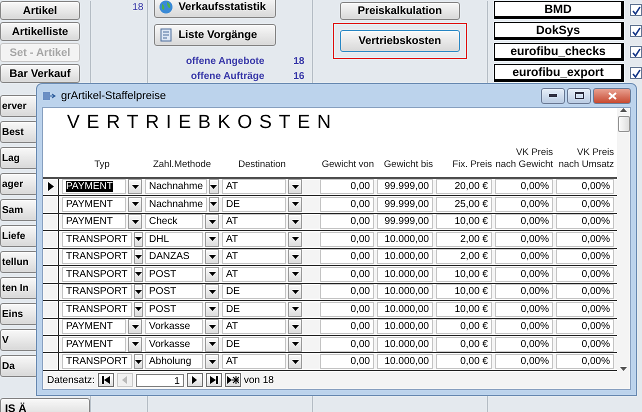 This screenshot has width=642, height=412. What do you see at coordinates (400, 11) in the screenshot?
I see `menu-button: Preiskalkulation` at bounding box center [400, 11].